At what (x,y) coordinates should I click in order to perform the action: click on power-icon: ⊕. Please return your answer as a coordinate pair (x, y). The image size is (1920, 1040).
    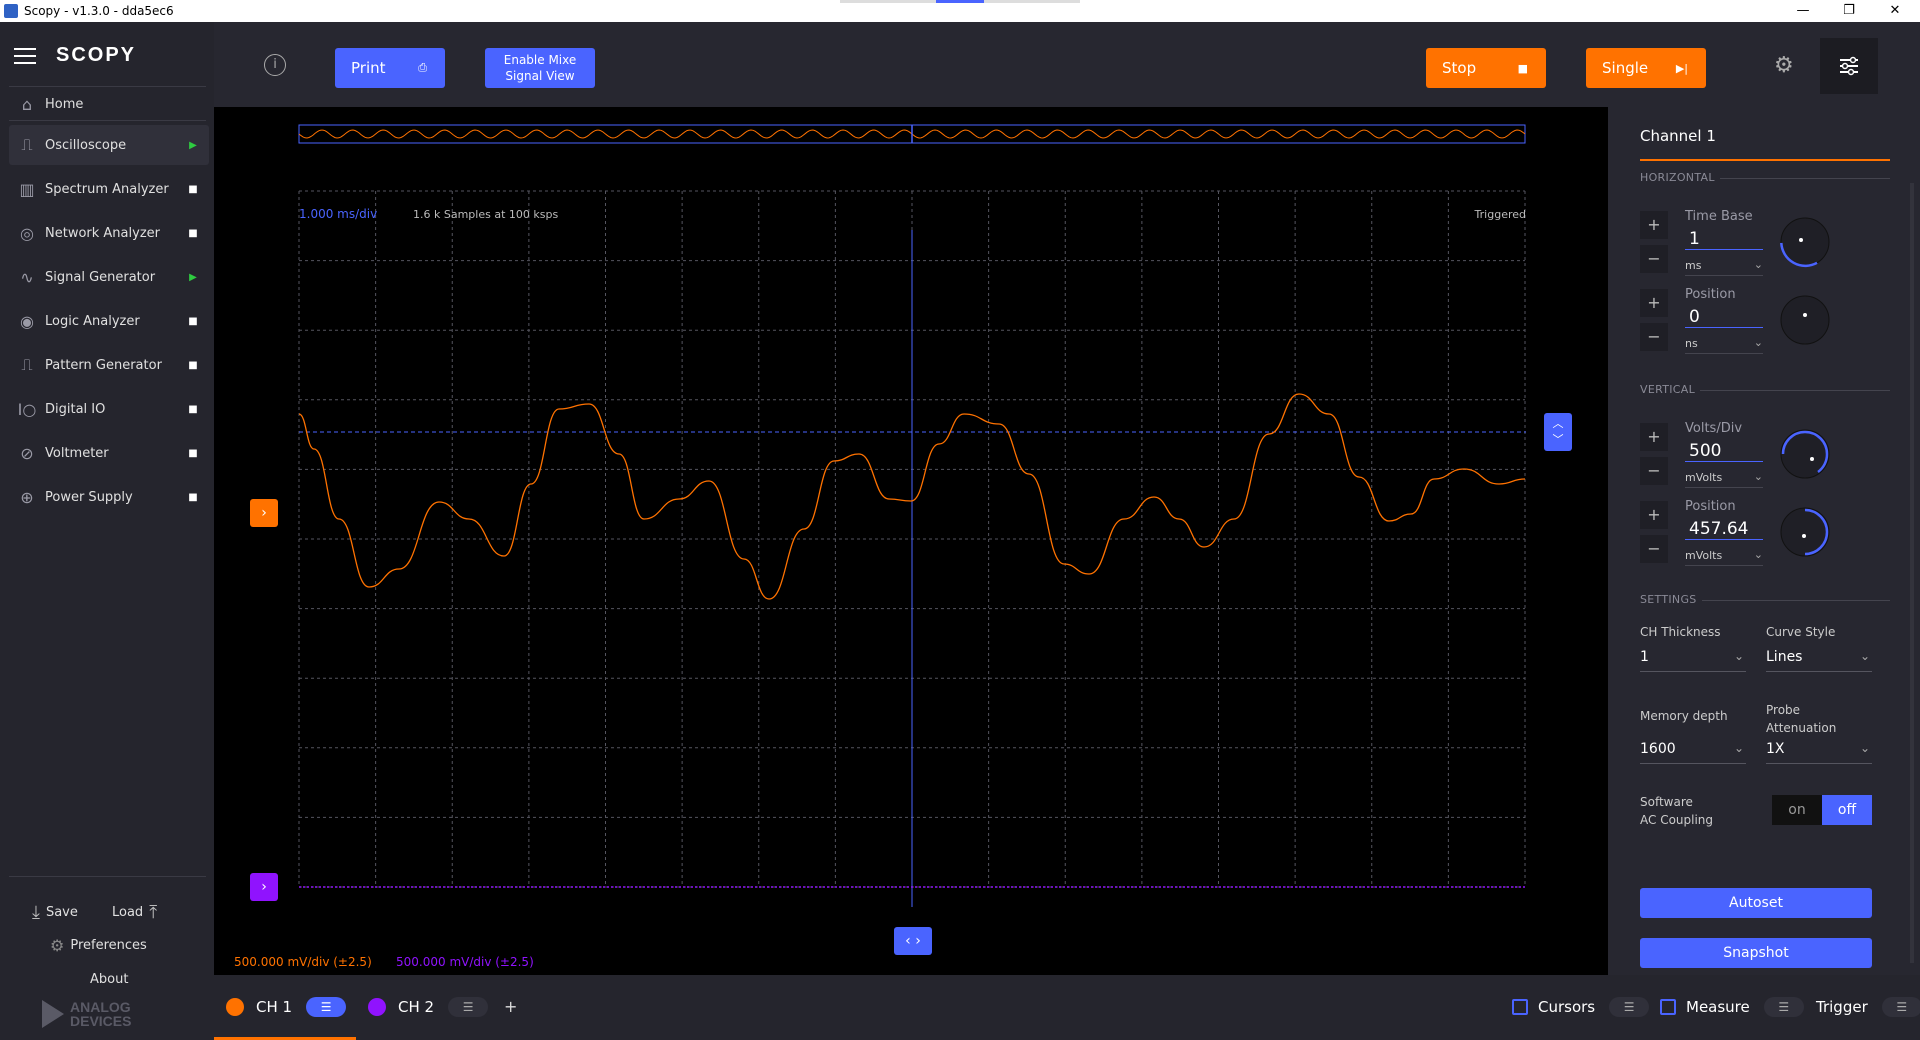
    Looking at the image, I should click on (27, 497).